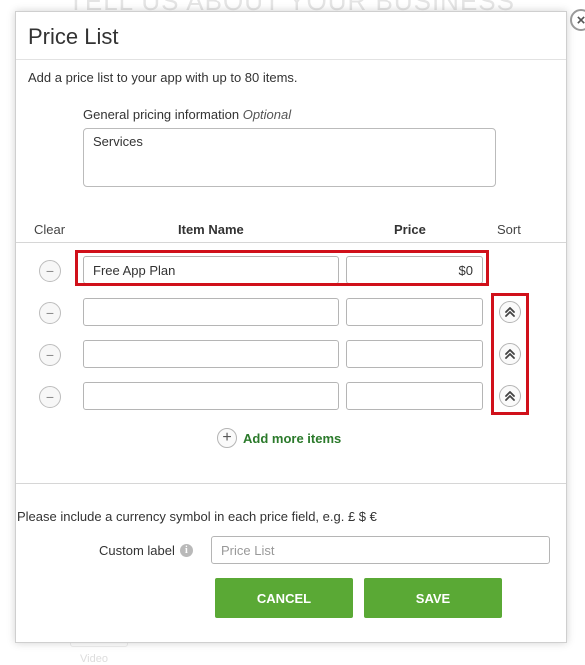  What do you see at coordinates (410, 229) in the screenshot?
I see `column-header-price: Price` at bounding box center [410, 229].